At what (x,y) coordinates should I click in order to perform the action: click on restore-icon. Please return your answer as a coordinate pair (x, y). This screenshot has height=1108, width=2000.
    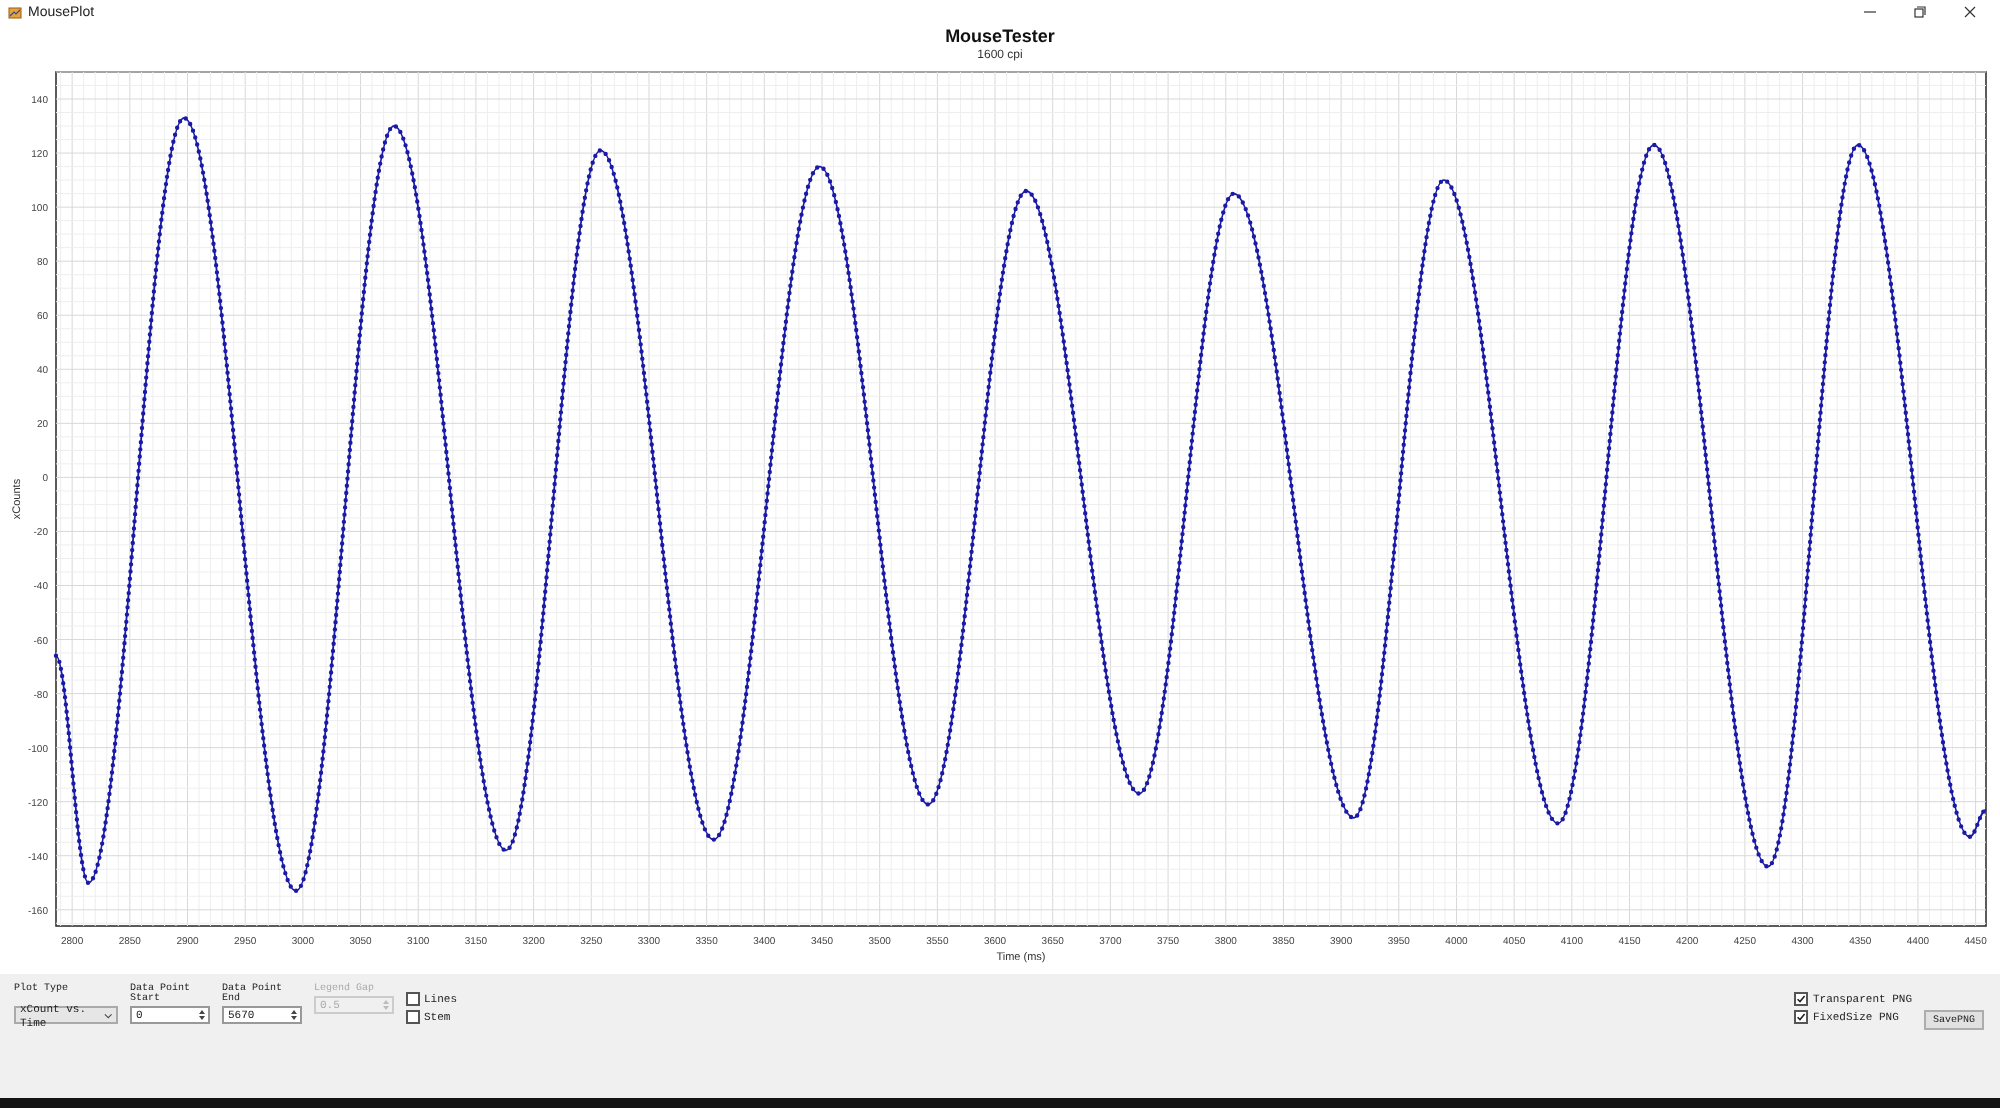
    Looking at the image, I should click on (1920, 12).